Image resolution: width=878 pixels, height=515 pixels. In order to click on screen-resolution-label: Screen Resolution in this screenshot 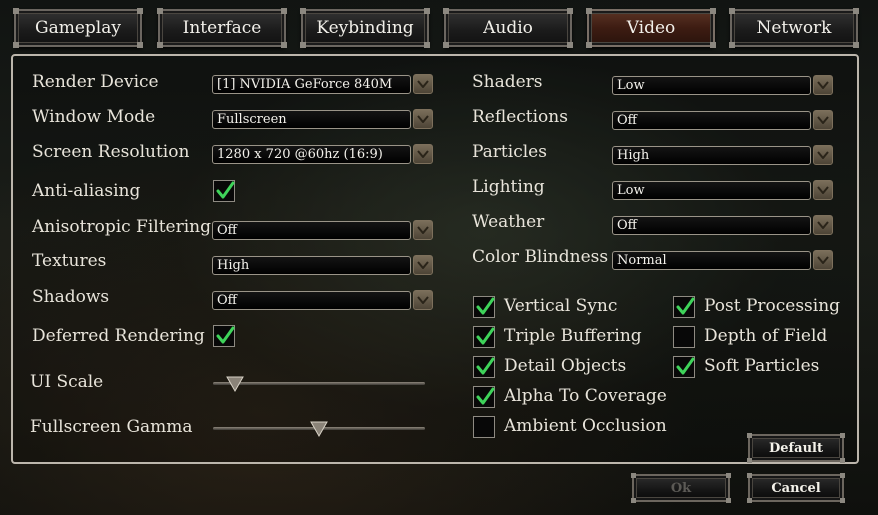, I will do `click(111, 152)`.